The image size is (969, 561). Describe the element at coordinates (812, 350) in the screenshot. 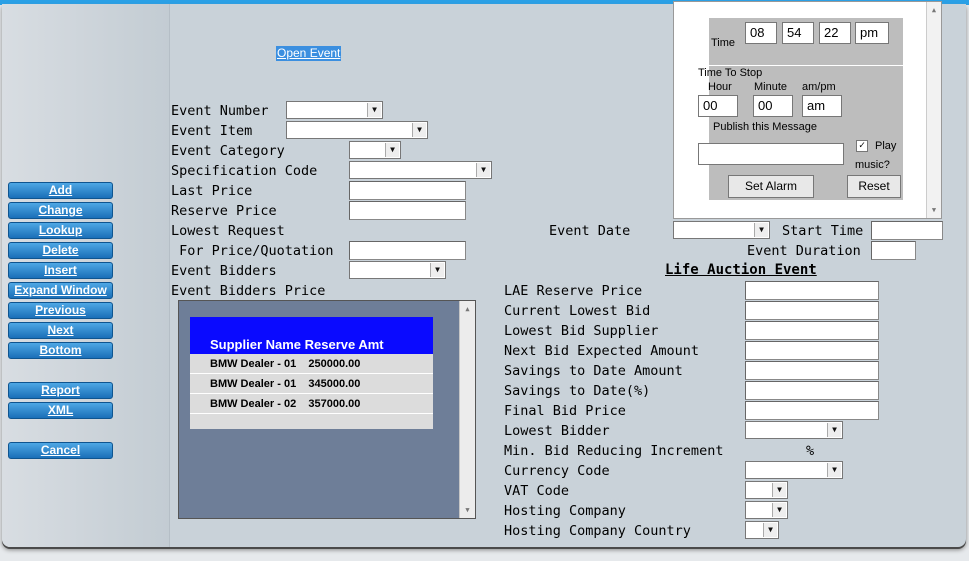

I see `next-bid-expected-input` at that location.